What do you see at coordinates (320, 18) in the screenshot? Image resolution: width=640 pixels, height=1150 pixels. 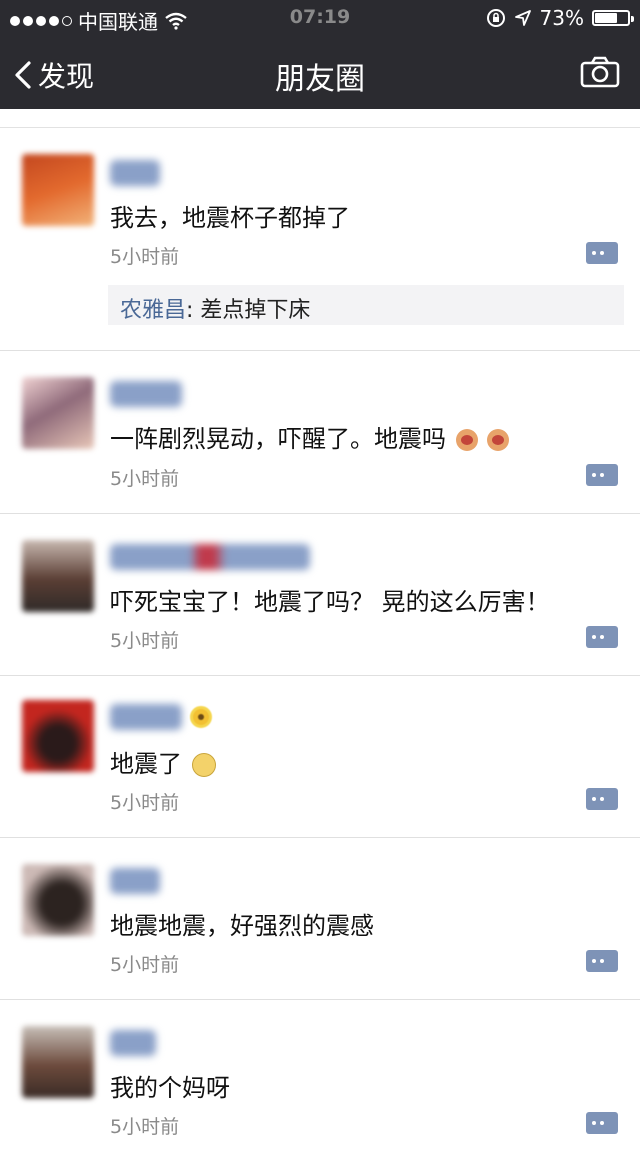 I see `status-bar: 中国联通 07:19 73%` at bounding box center [320, 18].